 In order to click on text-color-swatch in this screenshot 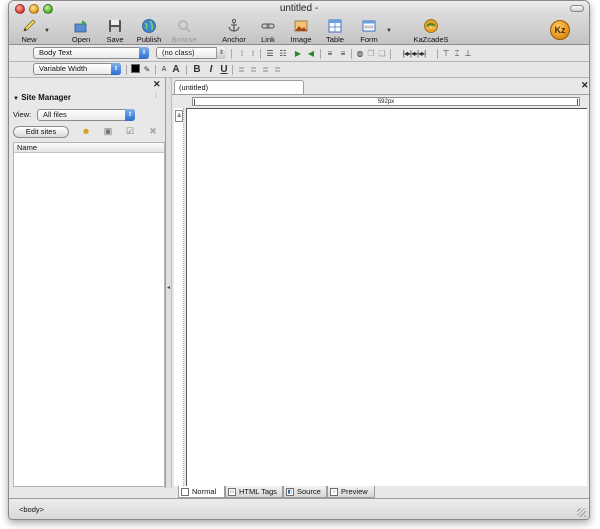, I will do `click(135, 68)`.